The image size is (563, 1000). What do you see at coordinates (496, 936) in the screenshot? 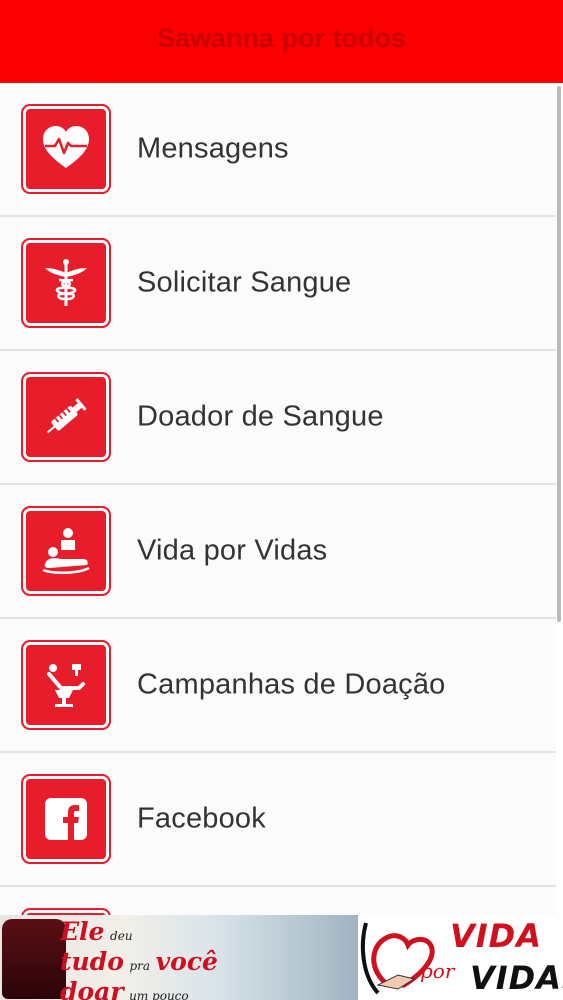
I see `logo-vida: VIDA` at bounding box center [496, 936].